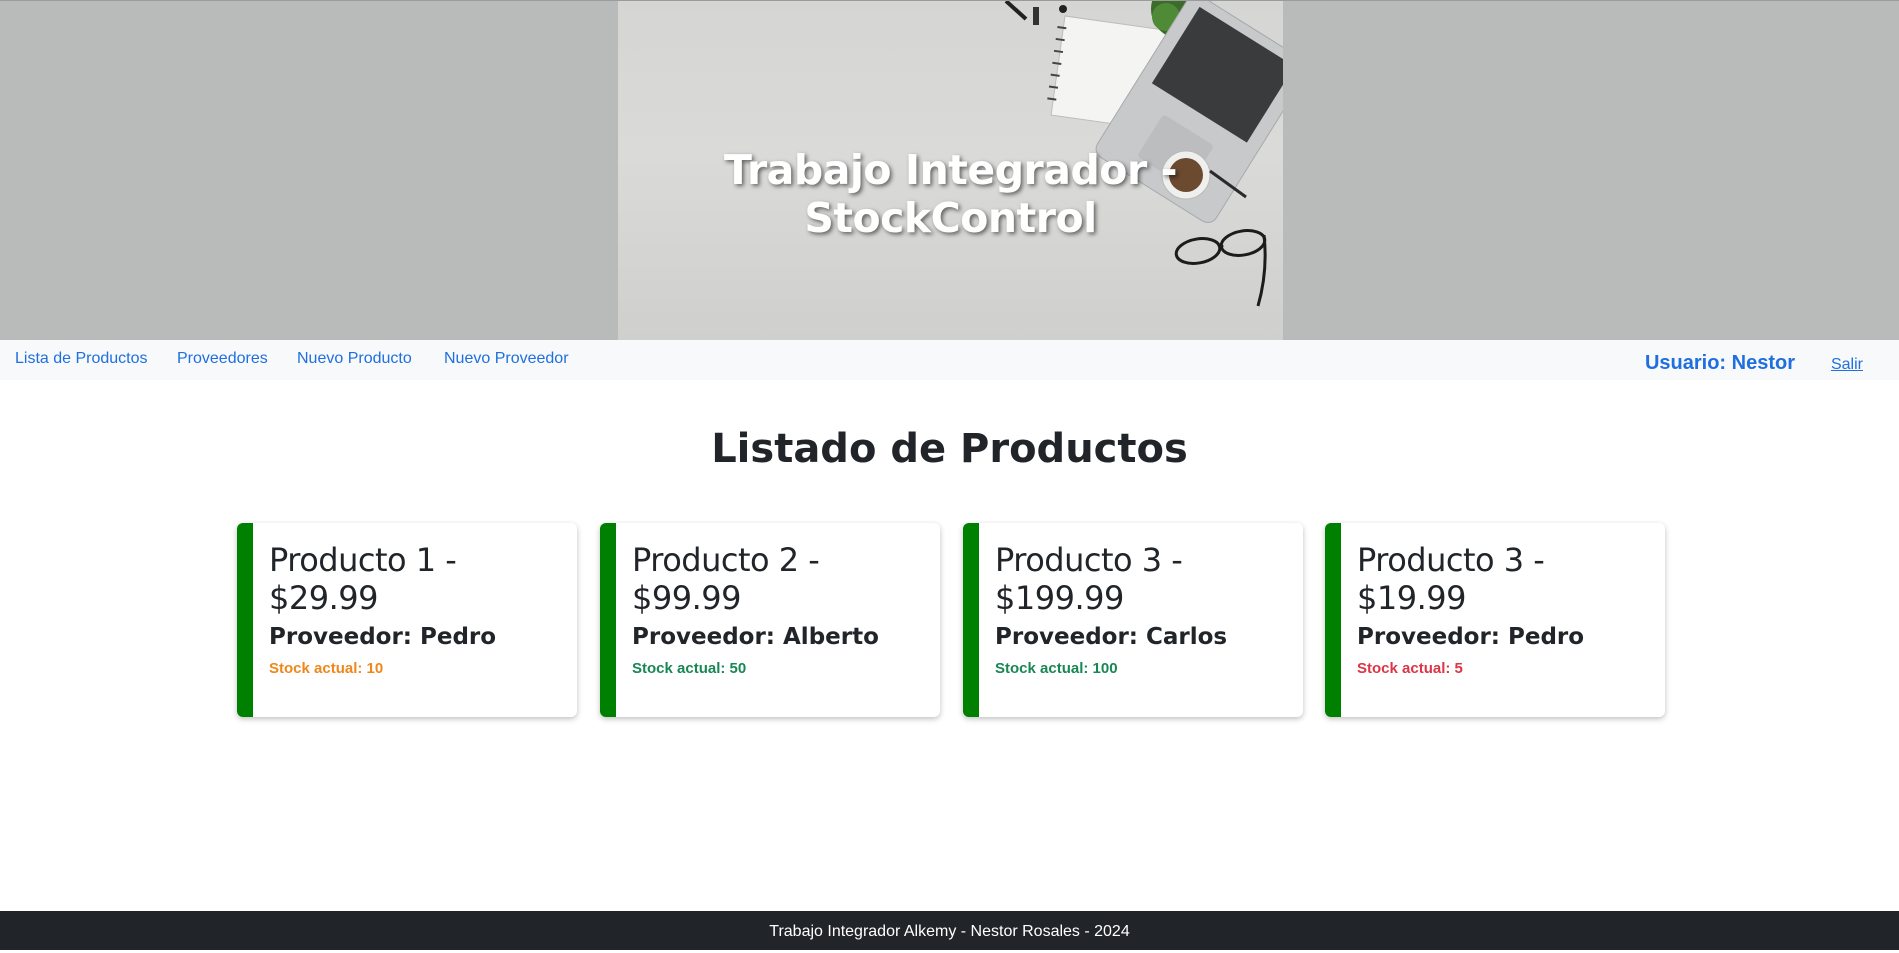  Describe the element at coordinates (1089, 579) in the screenshot. I see `product-title: Producto 3 - $199.99` at that location.